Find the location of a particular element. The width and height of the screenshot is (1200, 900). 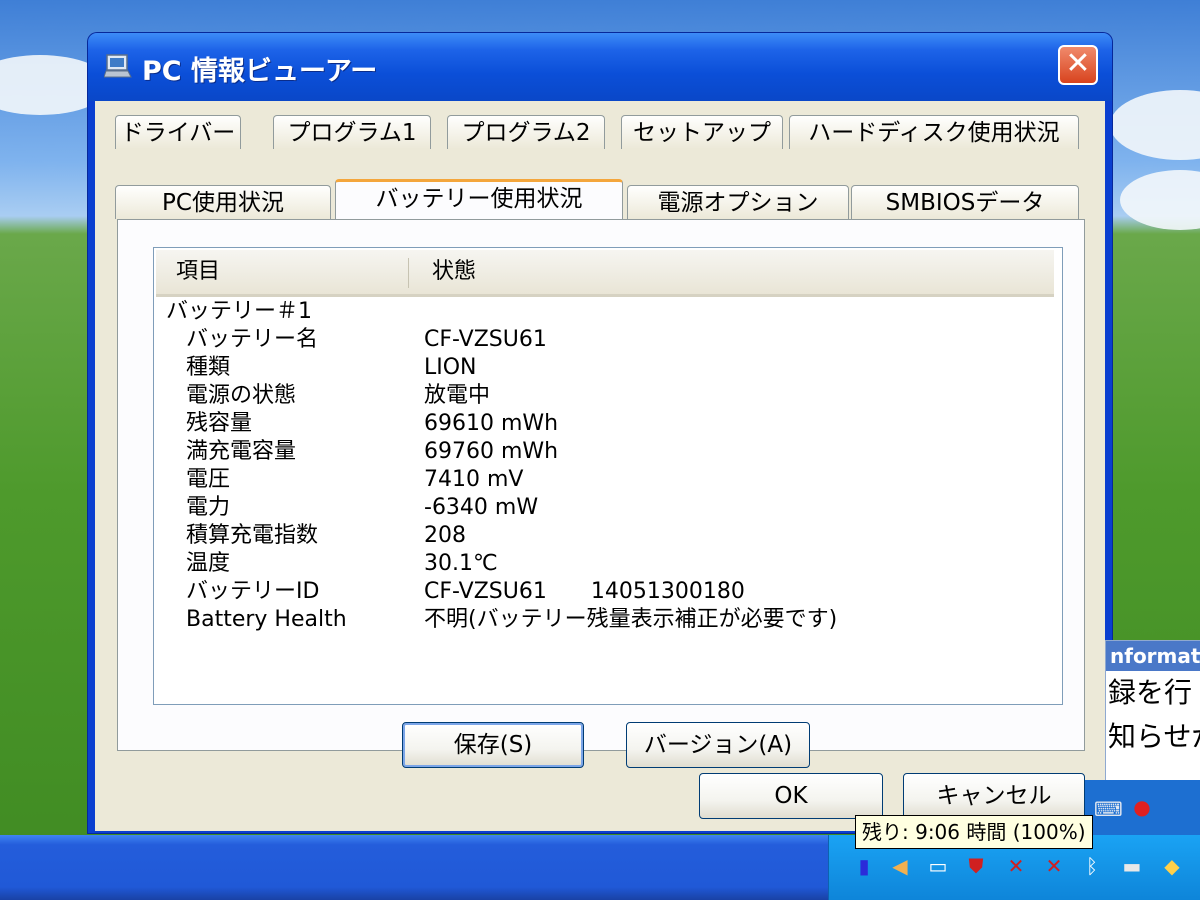

tab-label: SMBIOSデータ is located at coordinates (965, 203).